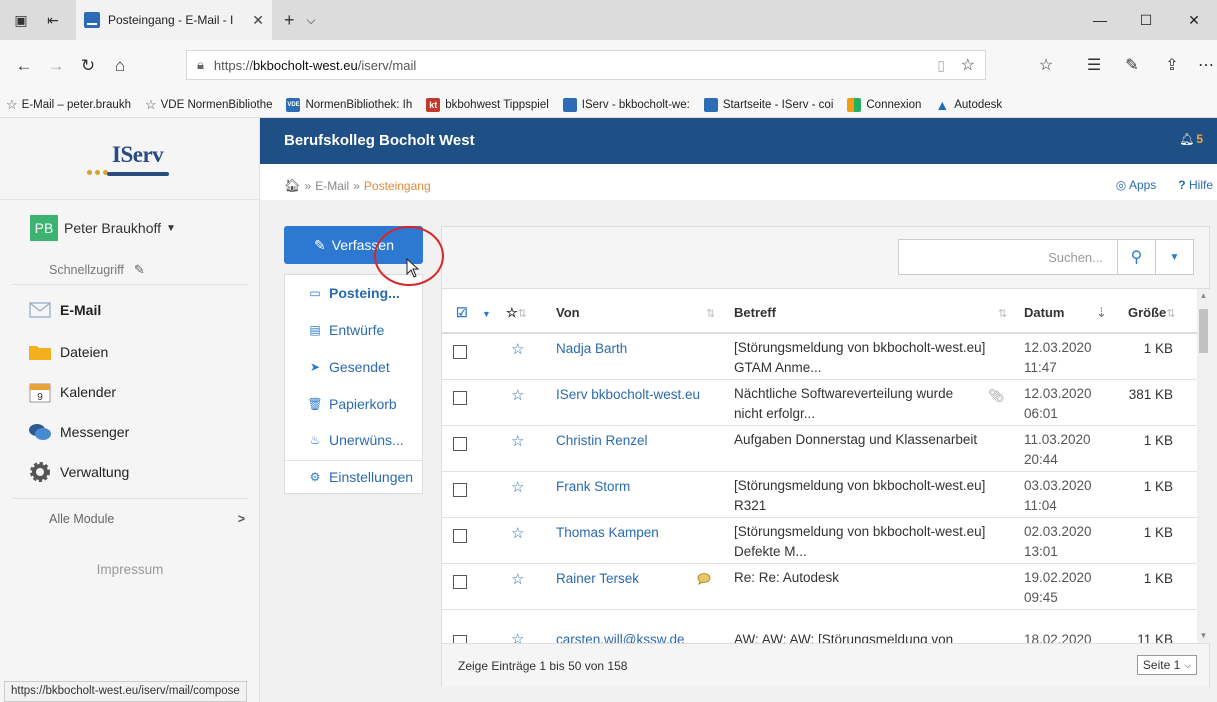 This screenshot has width=1217, height=702. What do you see at coordinates (120, 66) in the screenshot?
I see `home-icon: ⌂` at bounding box center [120, 66].